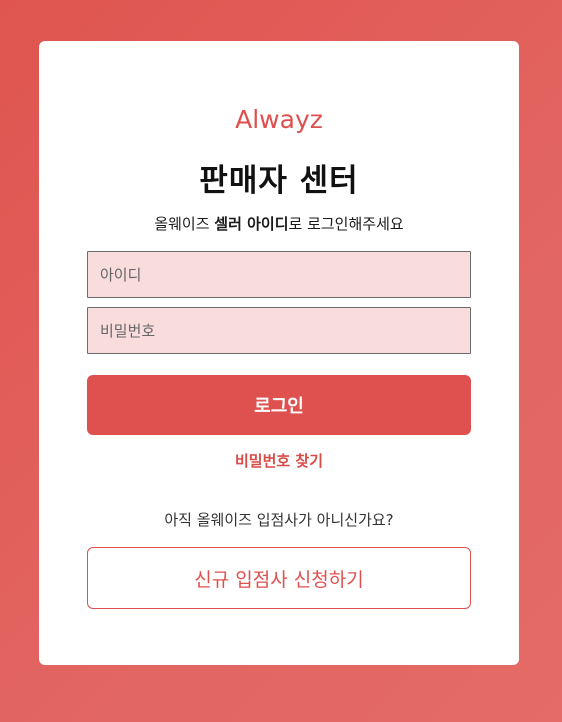 Image resolution: width=562 pixels, height=722 pixels. Describe the element at coordinates (279, 405) in the screenshot. I see `login-button: 로그인` at that location.